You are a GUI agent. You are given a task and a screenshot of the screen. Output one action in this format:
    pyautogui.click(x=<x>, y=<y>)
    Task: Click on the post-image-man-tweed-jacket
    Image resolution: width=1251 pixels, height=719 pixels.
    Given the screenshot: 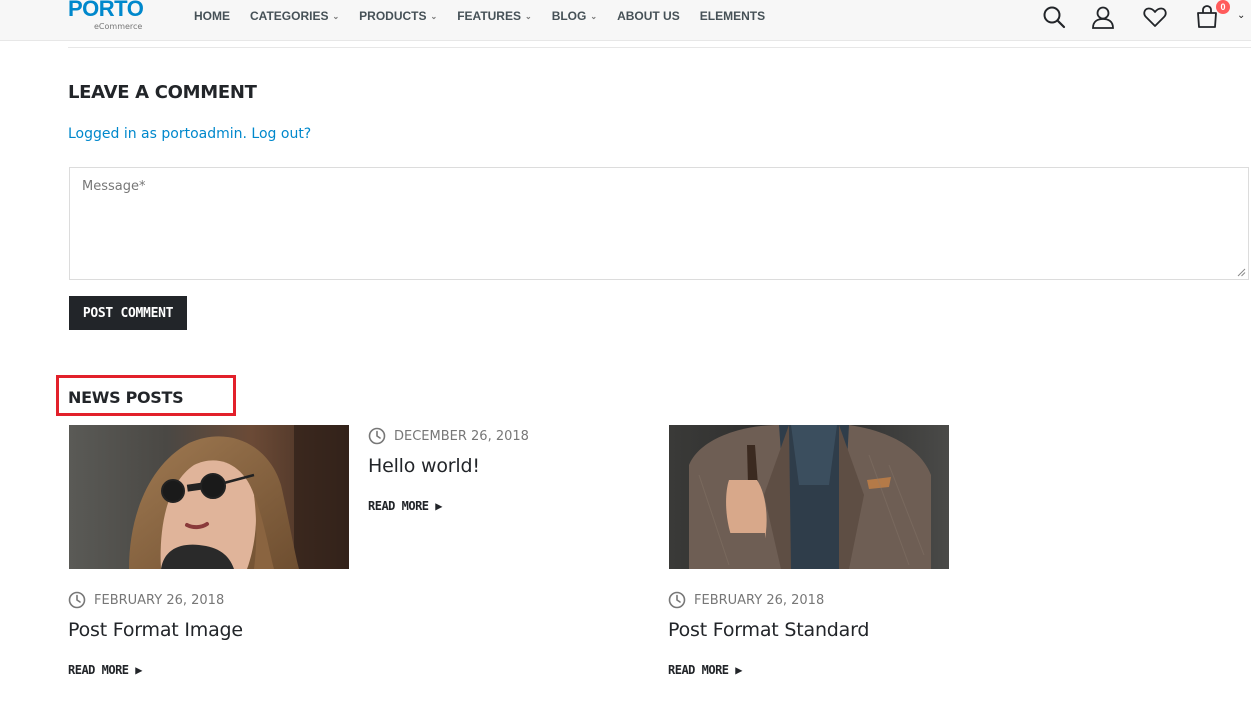 What is the action you would take?
    pyautogui.click(x=809, y=497)
    